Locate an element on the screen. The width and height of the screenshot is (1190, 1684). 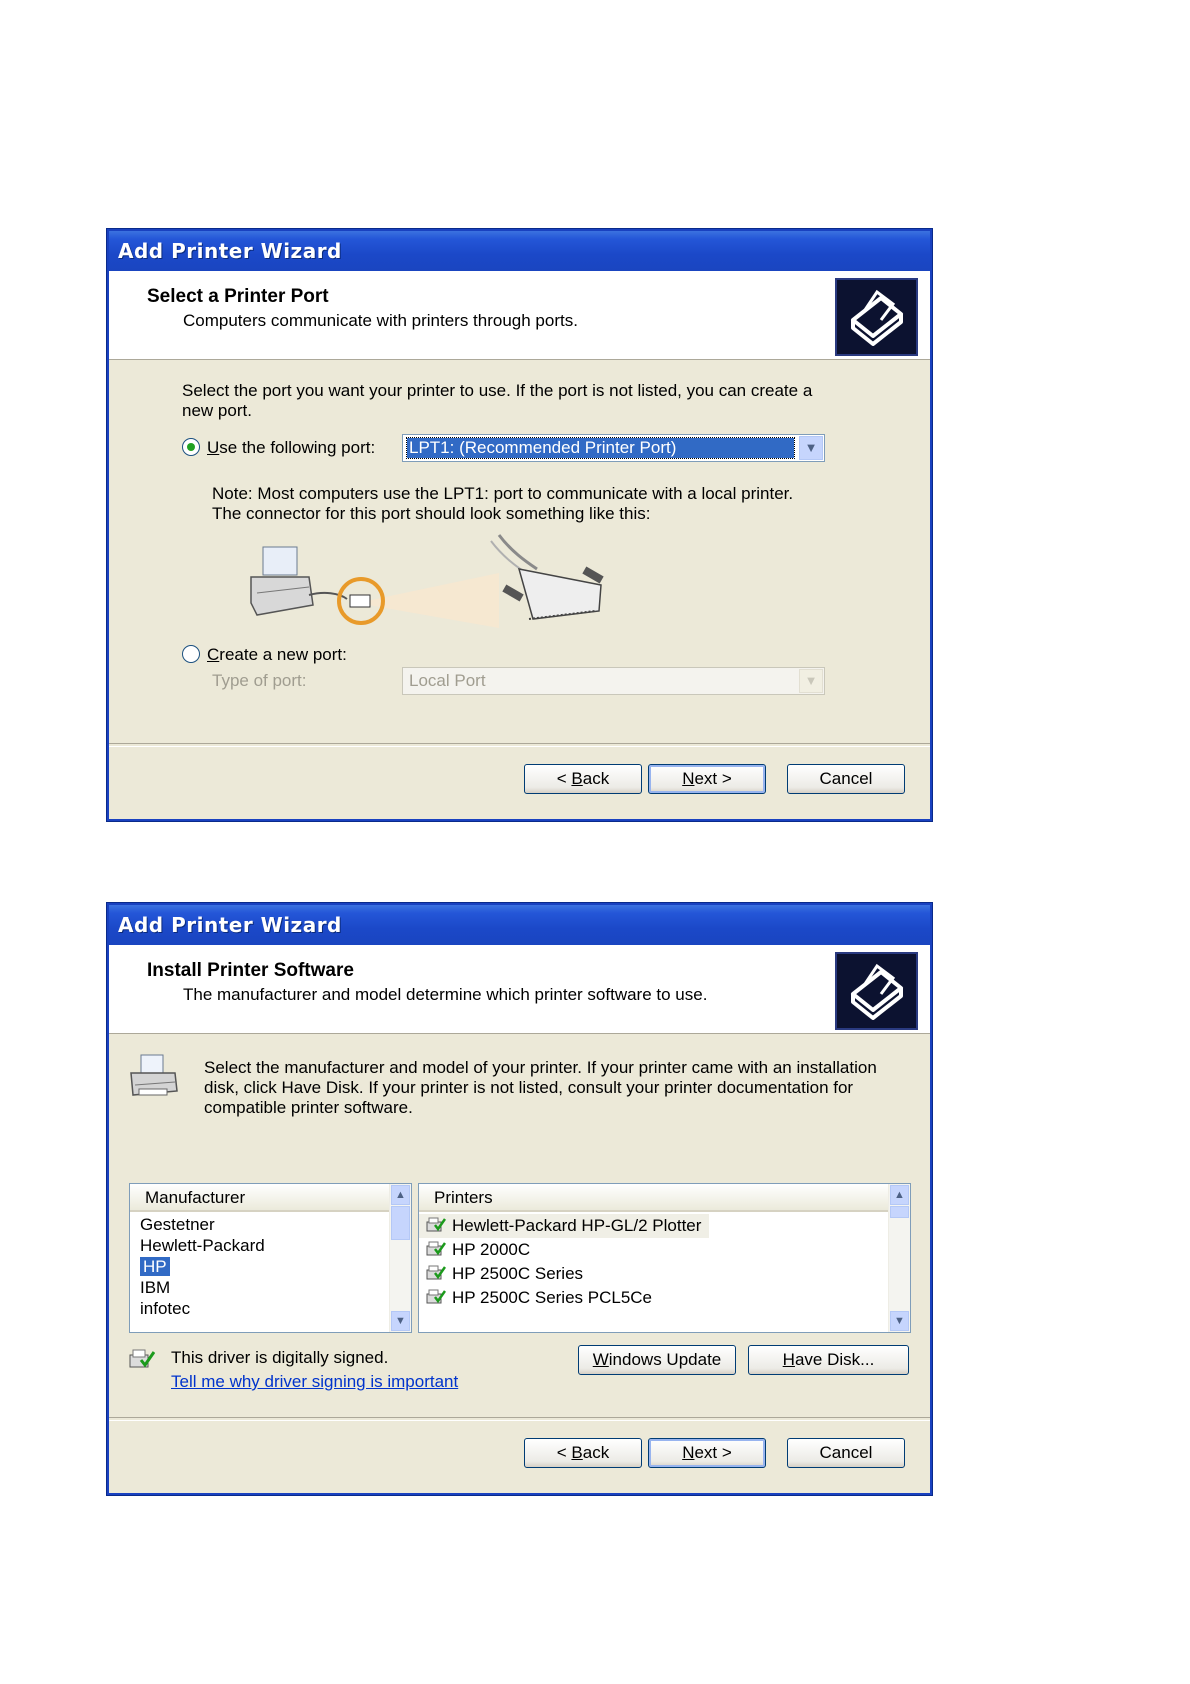
header-title: Install Printer Software is located at coordinates (250, 970).